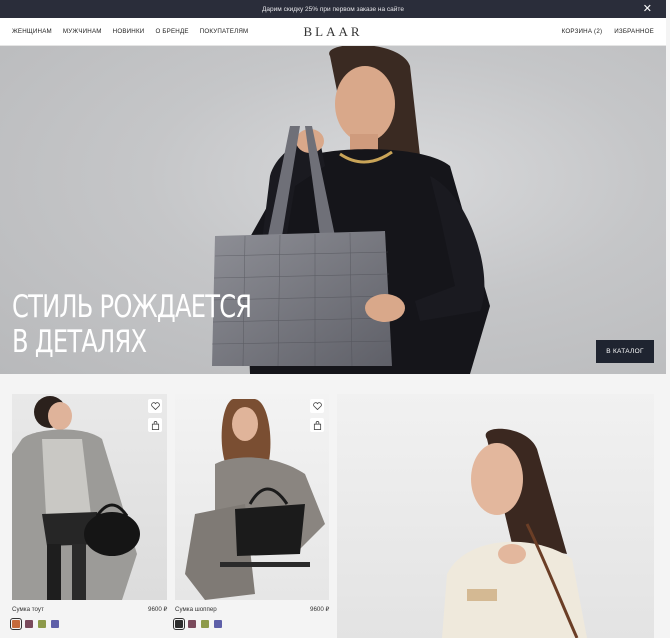 Image resolution: width=670 pixels, height=638 pixels. What do you see at coordinates (647, 9) in the screenshot?
I see `close-icon: ✕` at bounding box center [647, 9].